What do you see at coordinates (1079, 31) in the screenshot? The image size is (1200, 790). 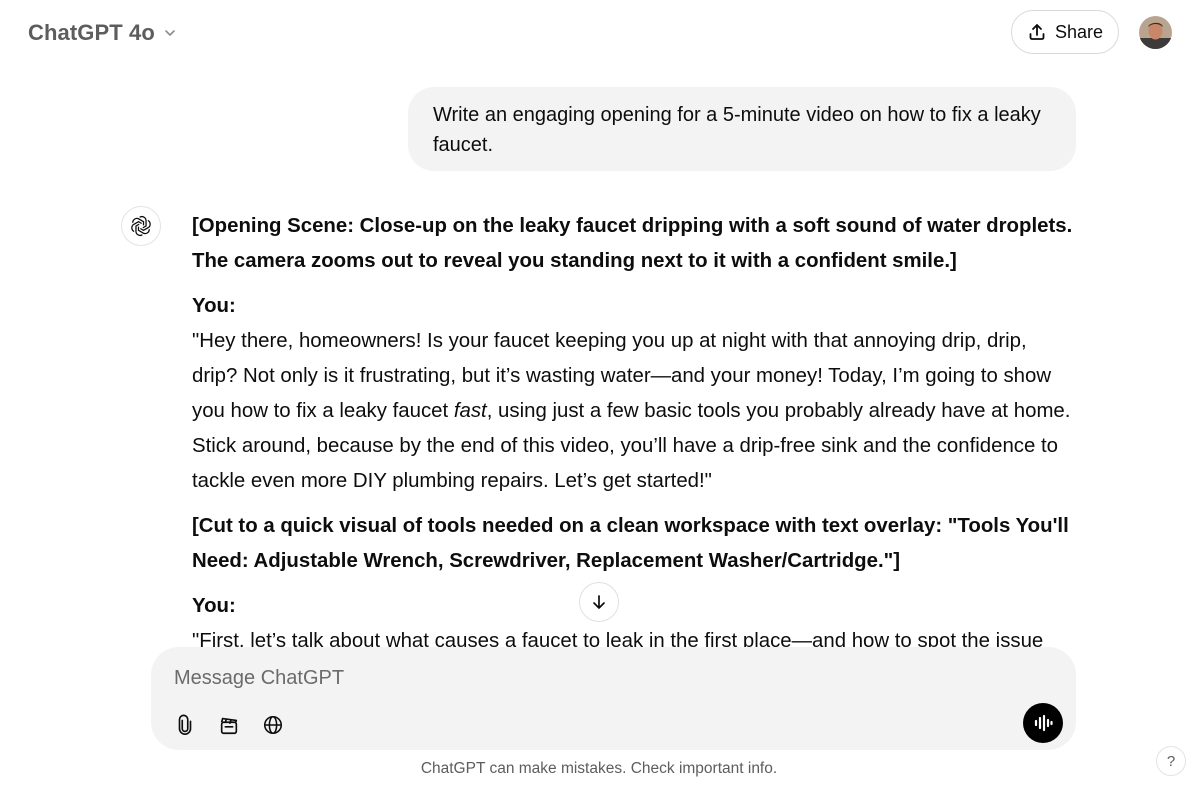 I see `share-label: Share` at bounding box center [1079, 31].